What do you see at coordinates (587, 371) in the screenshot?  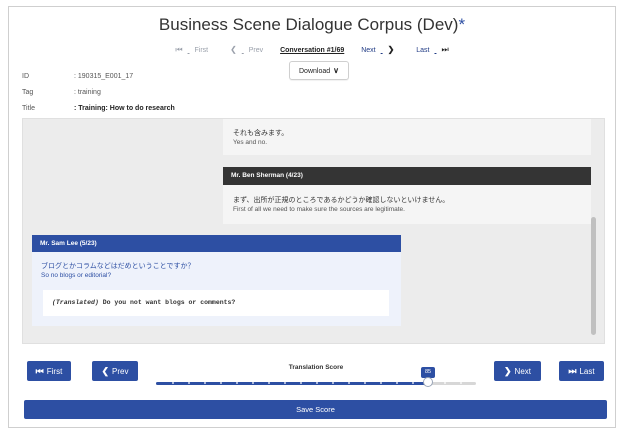 I see `last-button-label: Last` at bounding box center [587, 371].